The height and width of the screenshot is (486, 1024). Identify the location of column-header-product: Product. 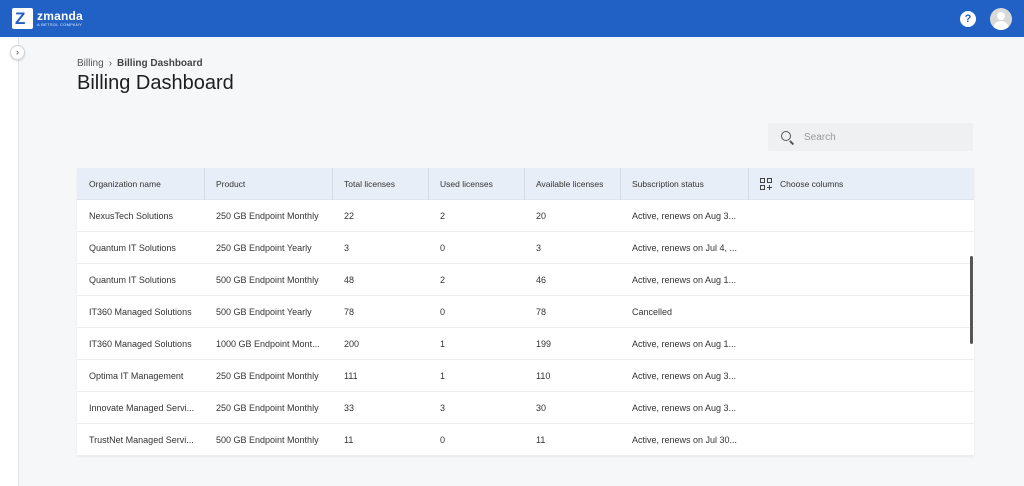
(230, 184).